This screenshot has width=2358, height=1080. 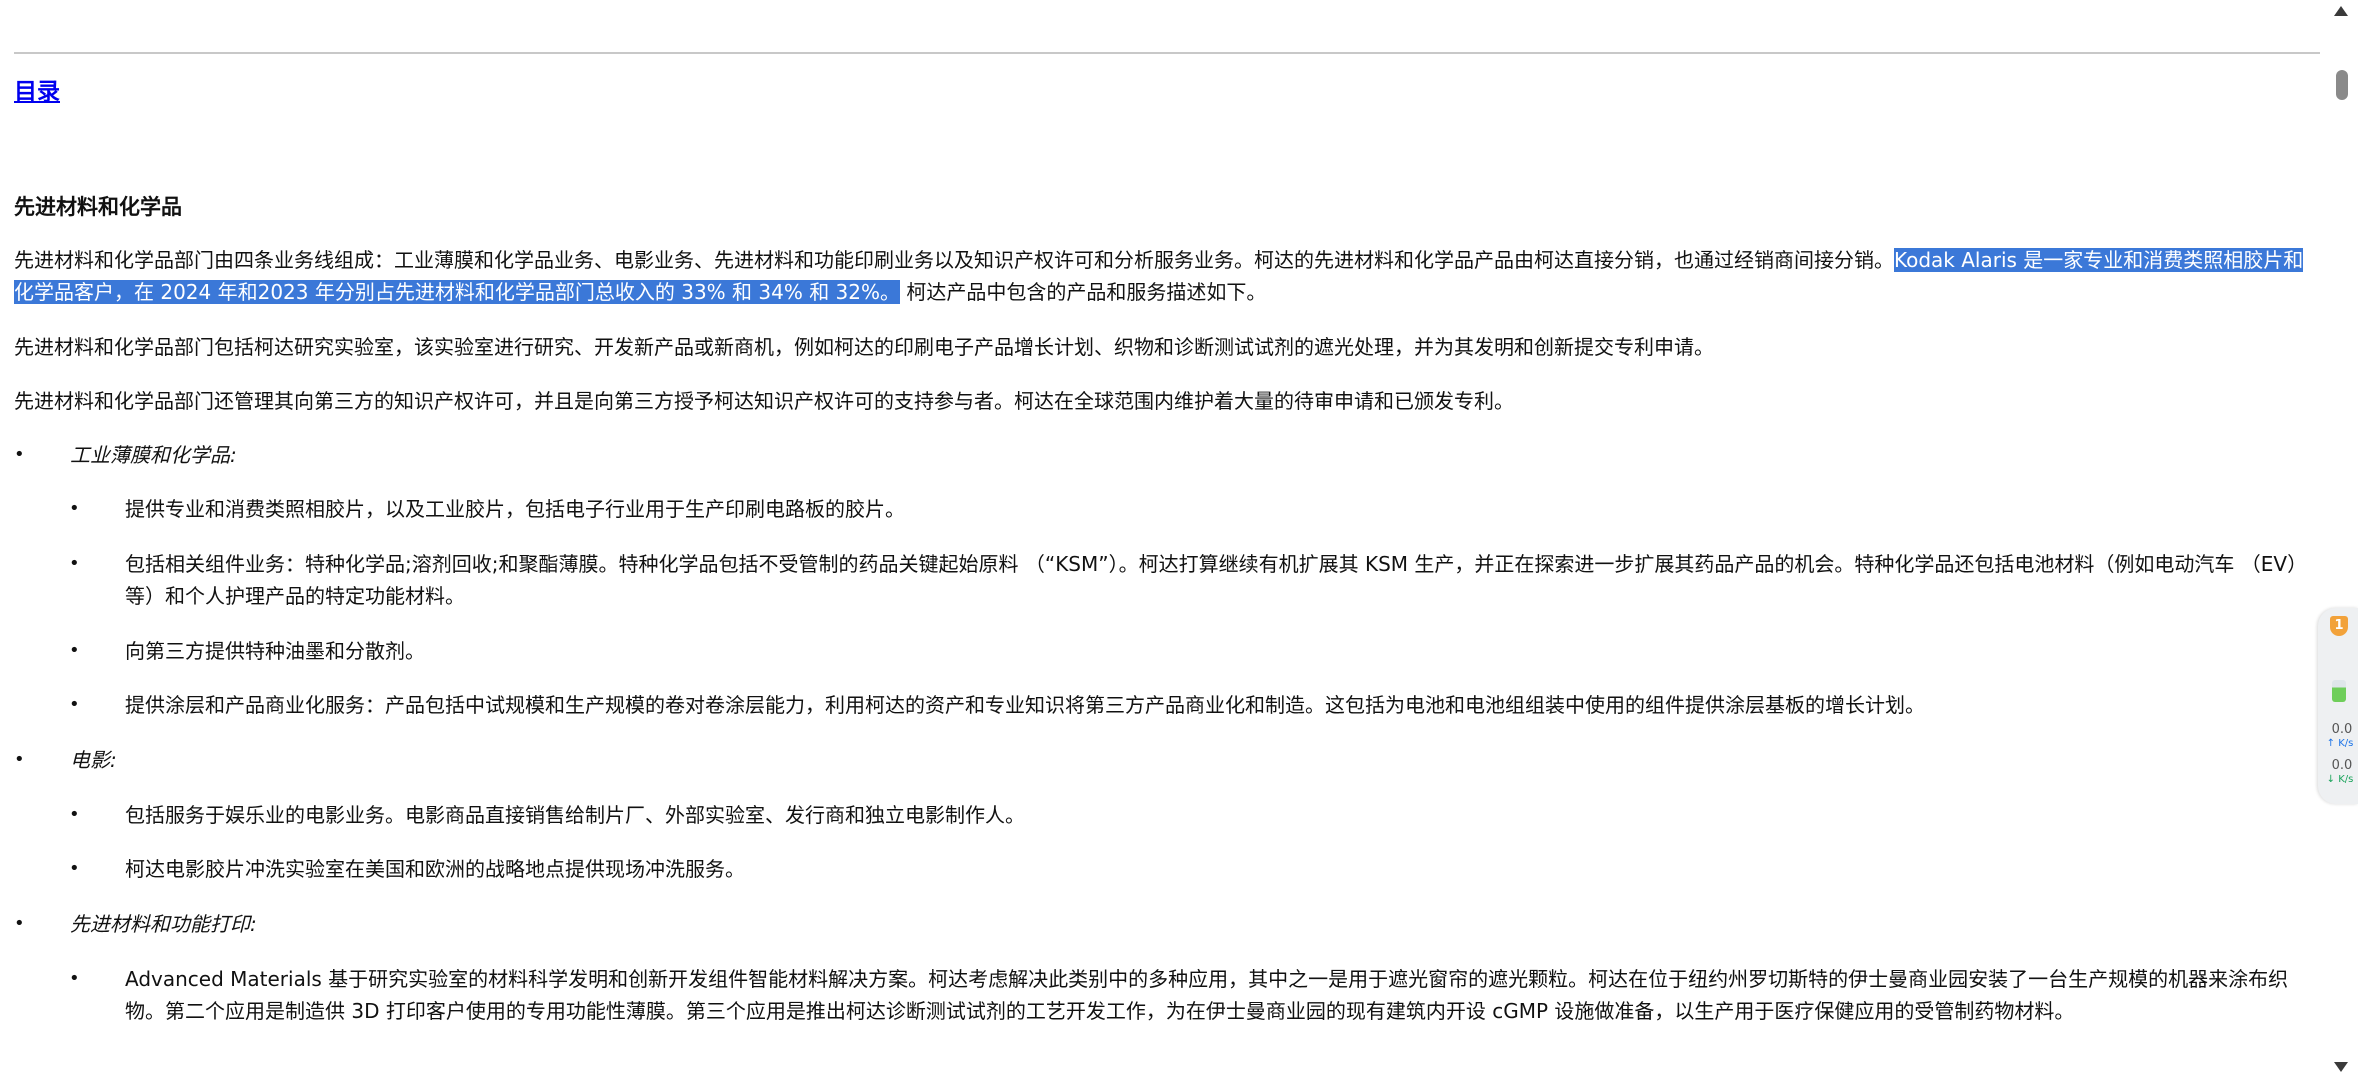 I want to click on category-title: 工业薄膜和化学品:, so click(x=153, y=455).